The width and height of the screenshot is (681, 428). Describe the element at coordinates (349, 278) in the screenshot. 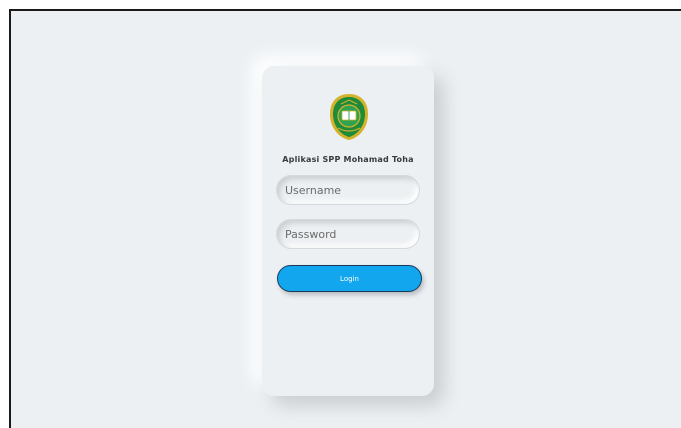

I see `login-button: Login` at that location.